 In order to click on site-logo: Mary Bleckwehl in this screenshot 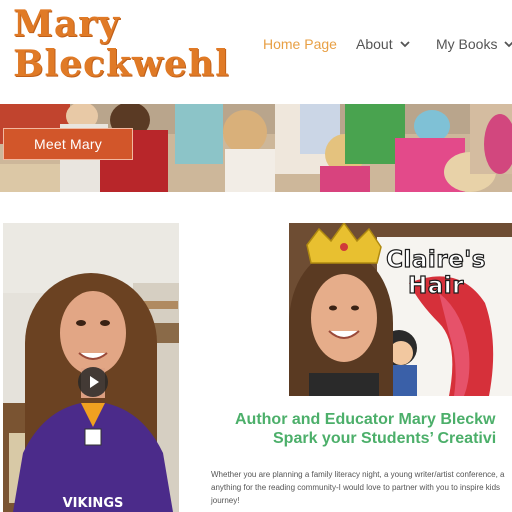, I will do `click(121, 44)`.